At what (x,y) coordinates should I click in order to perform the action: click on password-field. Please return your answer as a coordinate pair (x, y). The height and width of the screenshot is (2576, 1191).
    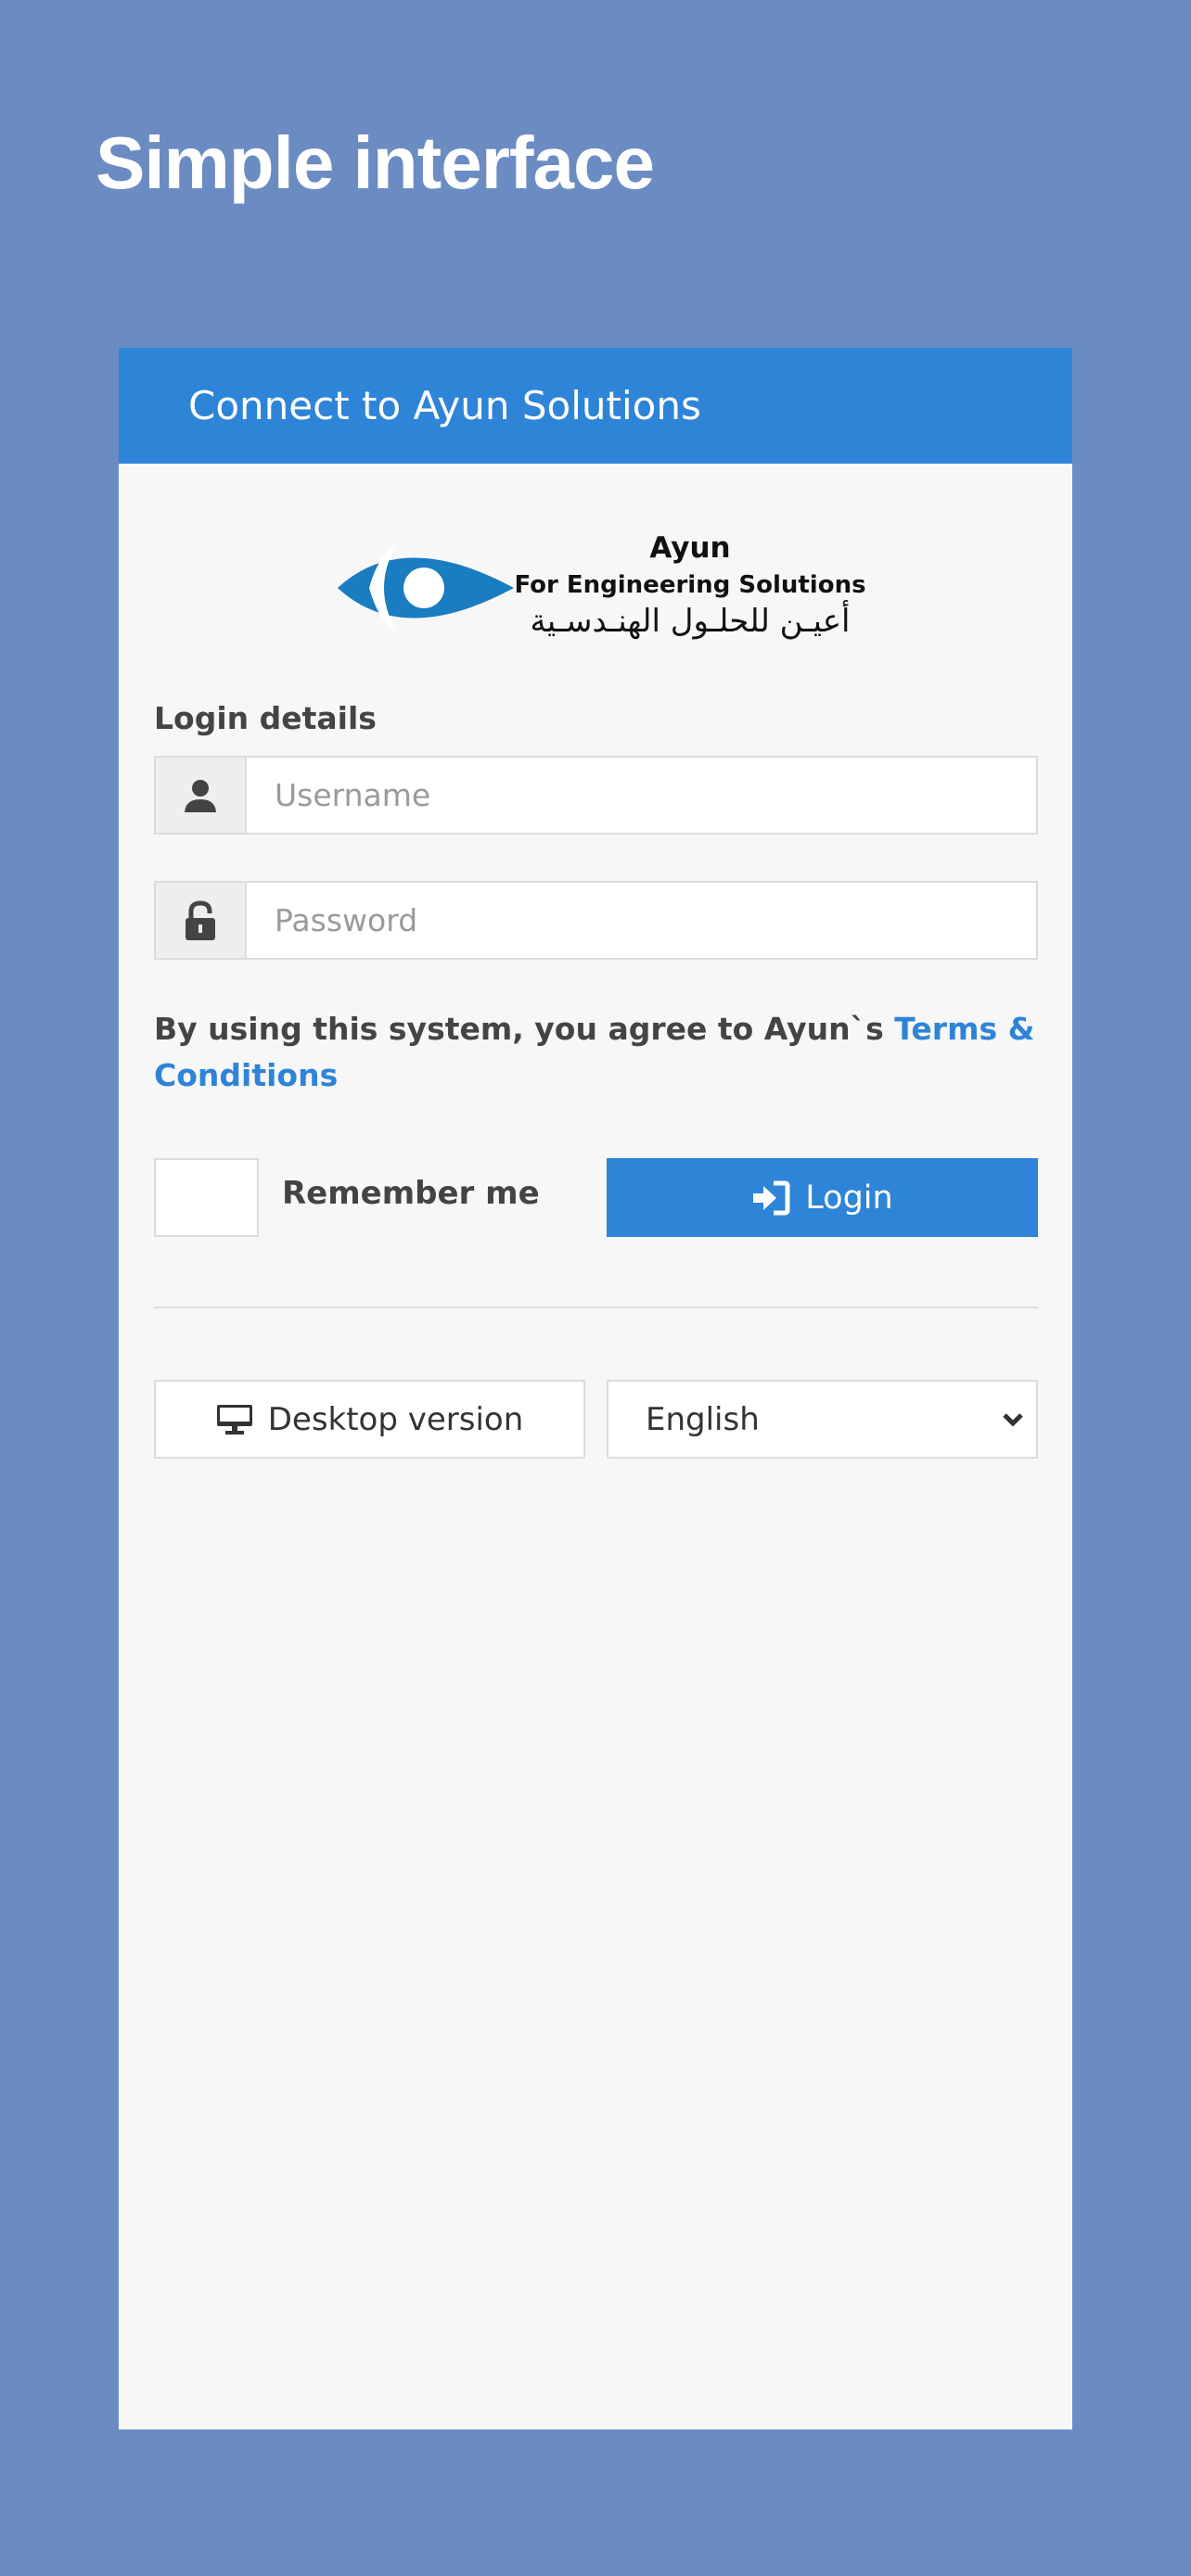
    Looking at the image, I should click on (596, 920).